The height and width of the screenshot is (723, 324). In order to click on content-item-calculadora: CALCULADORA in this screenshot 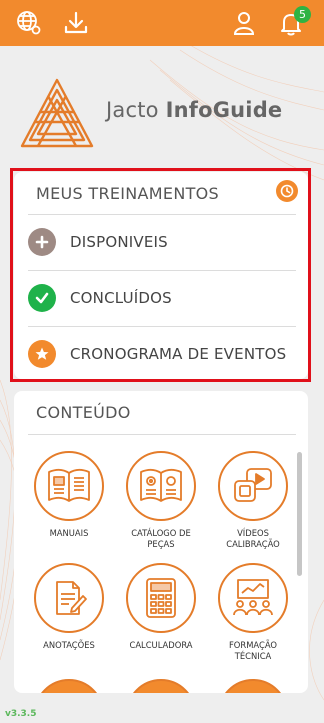, I will do `click(161, 607)`.